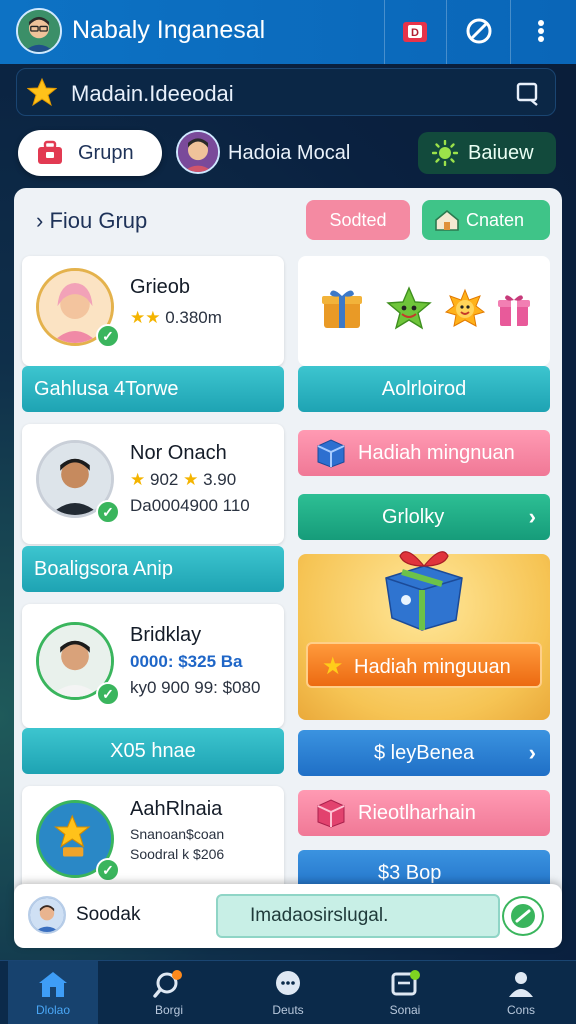  What do you see at coordinates (432, 667) in the screenshot?
I see `weekly-gift-promo-label: Hadiah minguuan` at bounding box center [432, 667].